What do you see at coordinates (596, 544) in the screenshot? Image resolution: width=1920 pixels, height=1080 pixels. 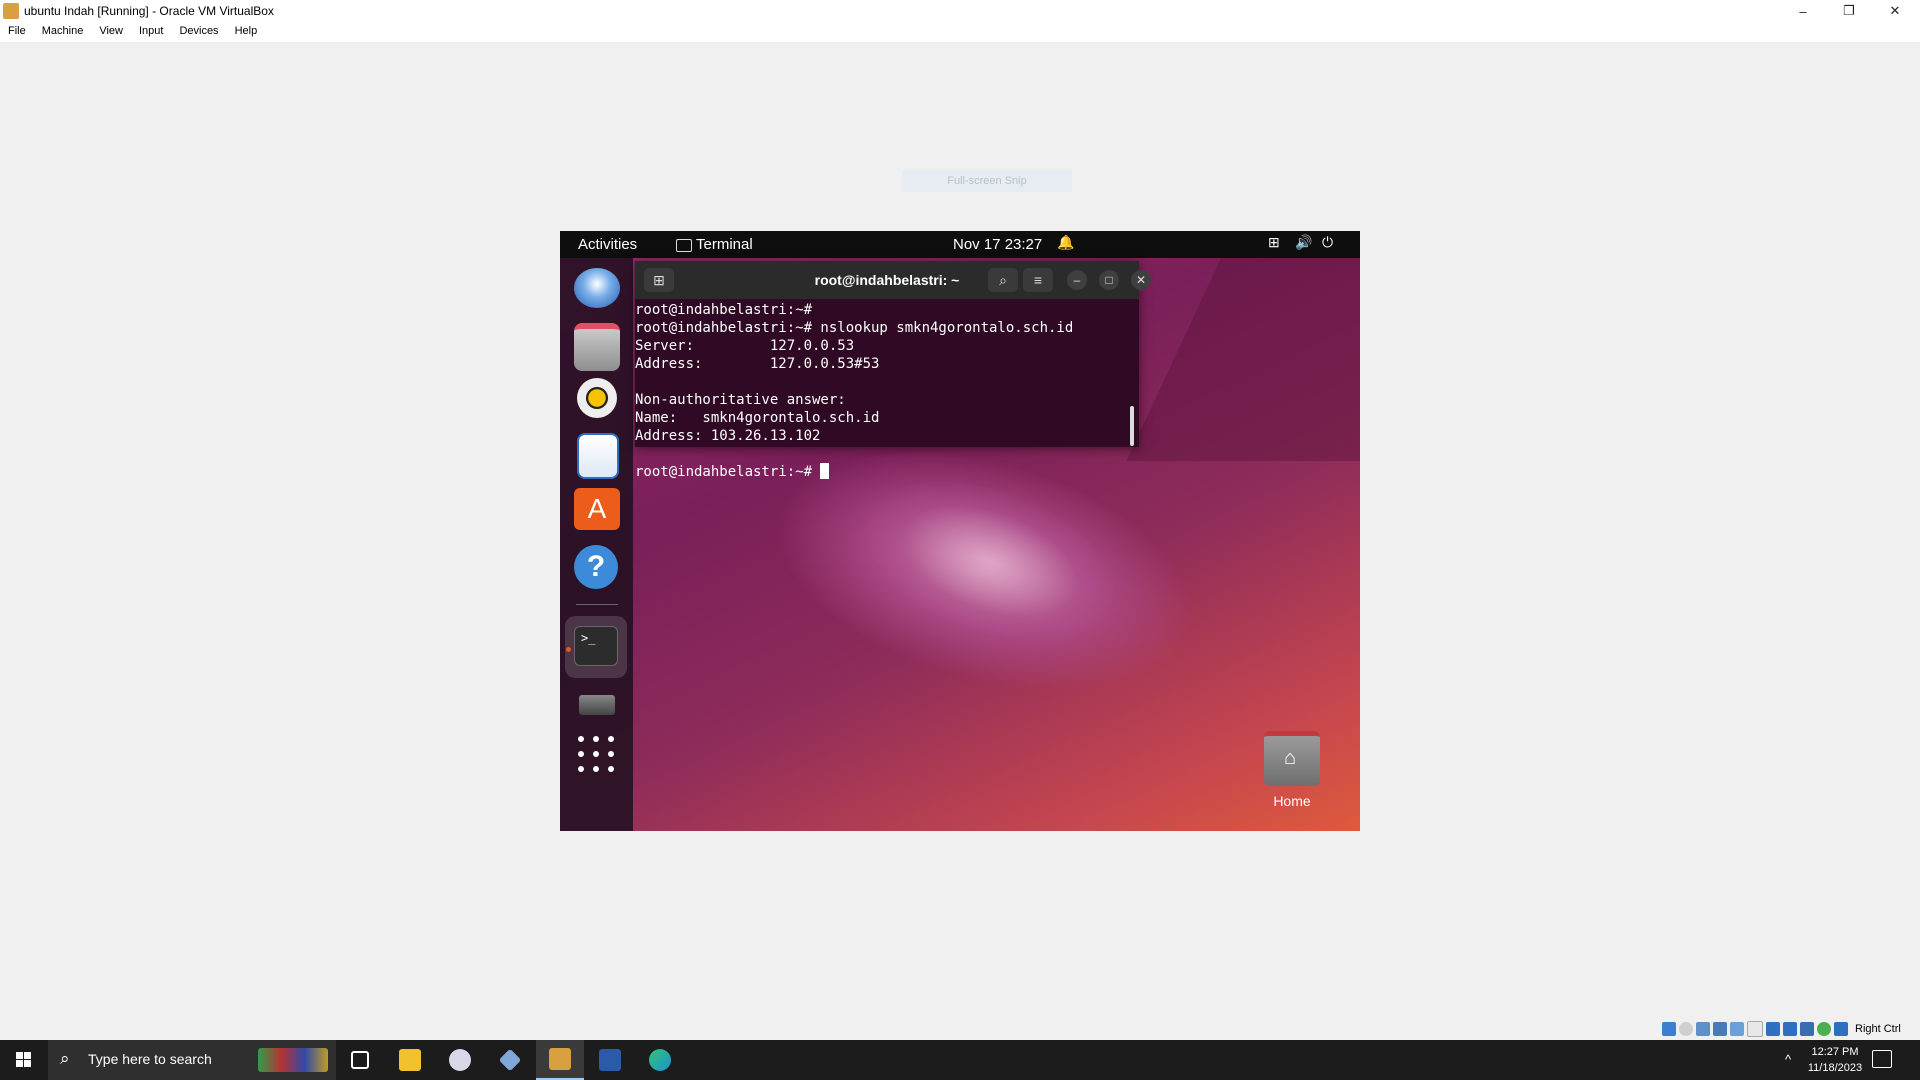 I see `ubuntu-dock: A ? >_` at bounding box center [596, 544].